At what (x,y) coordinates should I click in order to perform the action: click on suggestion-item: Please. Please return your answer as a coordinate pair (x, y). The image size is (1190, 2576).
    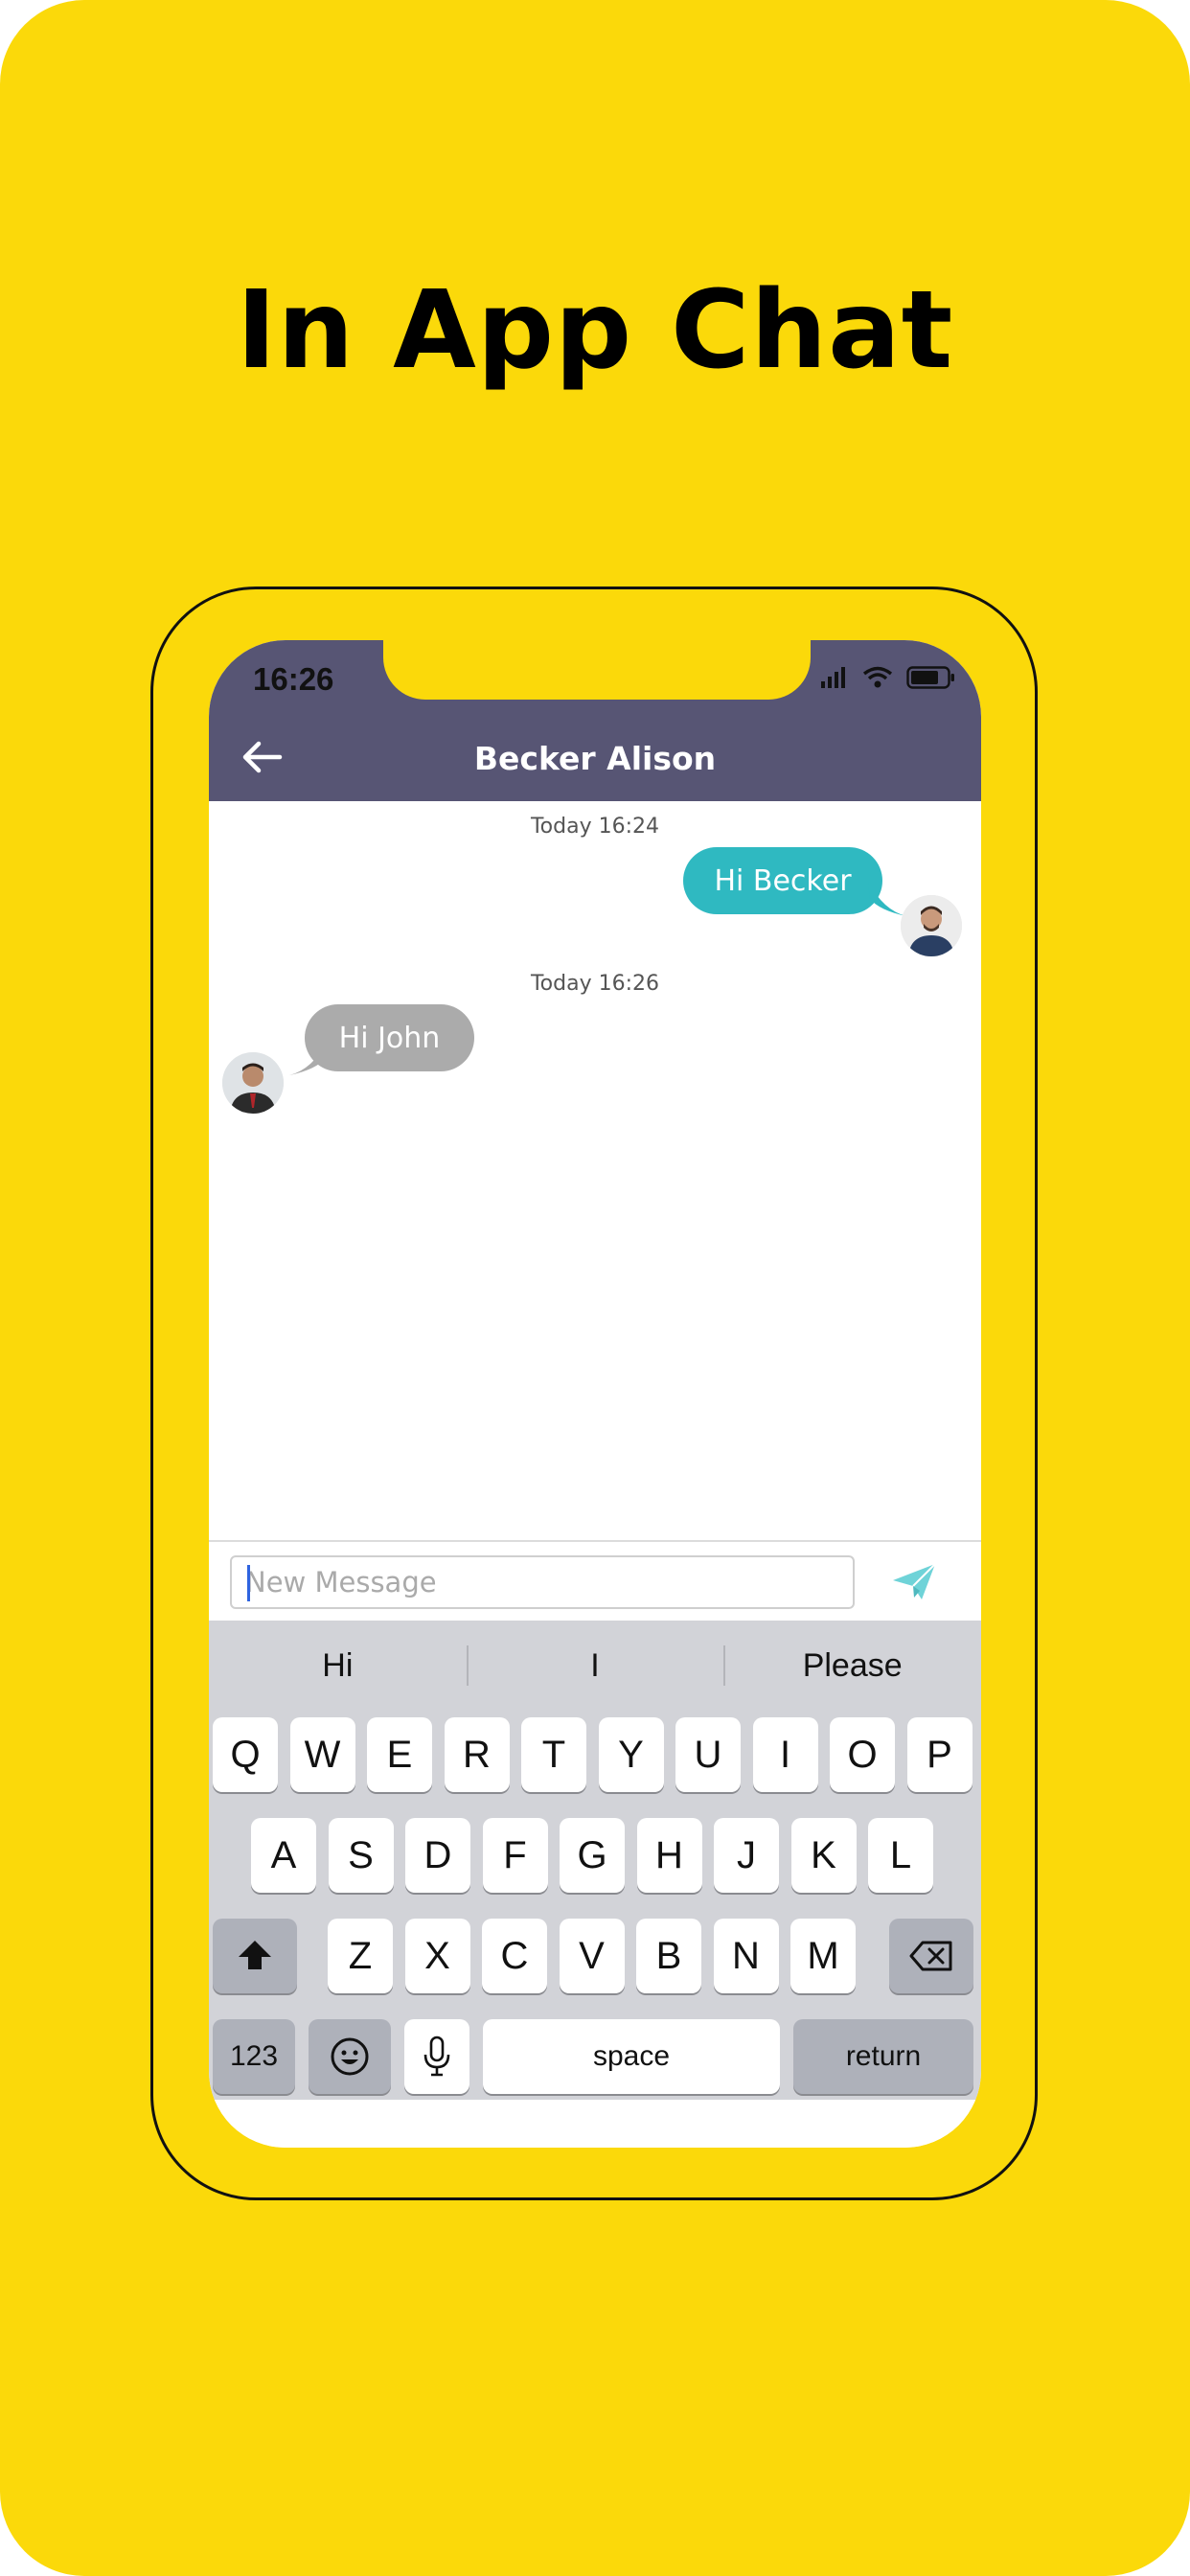
    Looking at the image, I should click on (852, 1666).